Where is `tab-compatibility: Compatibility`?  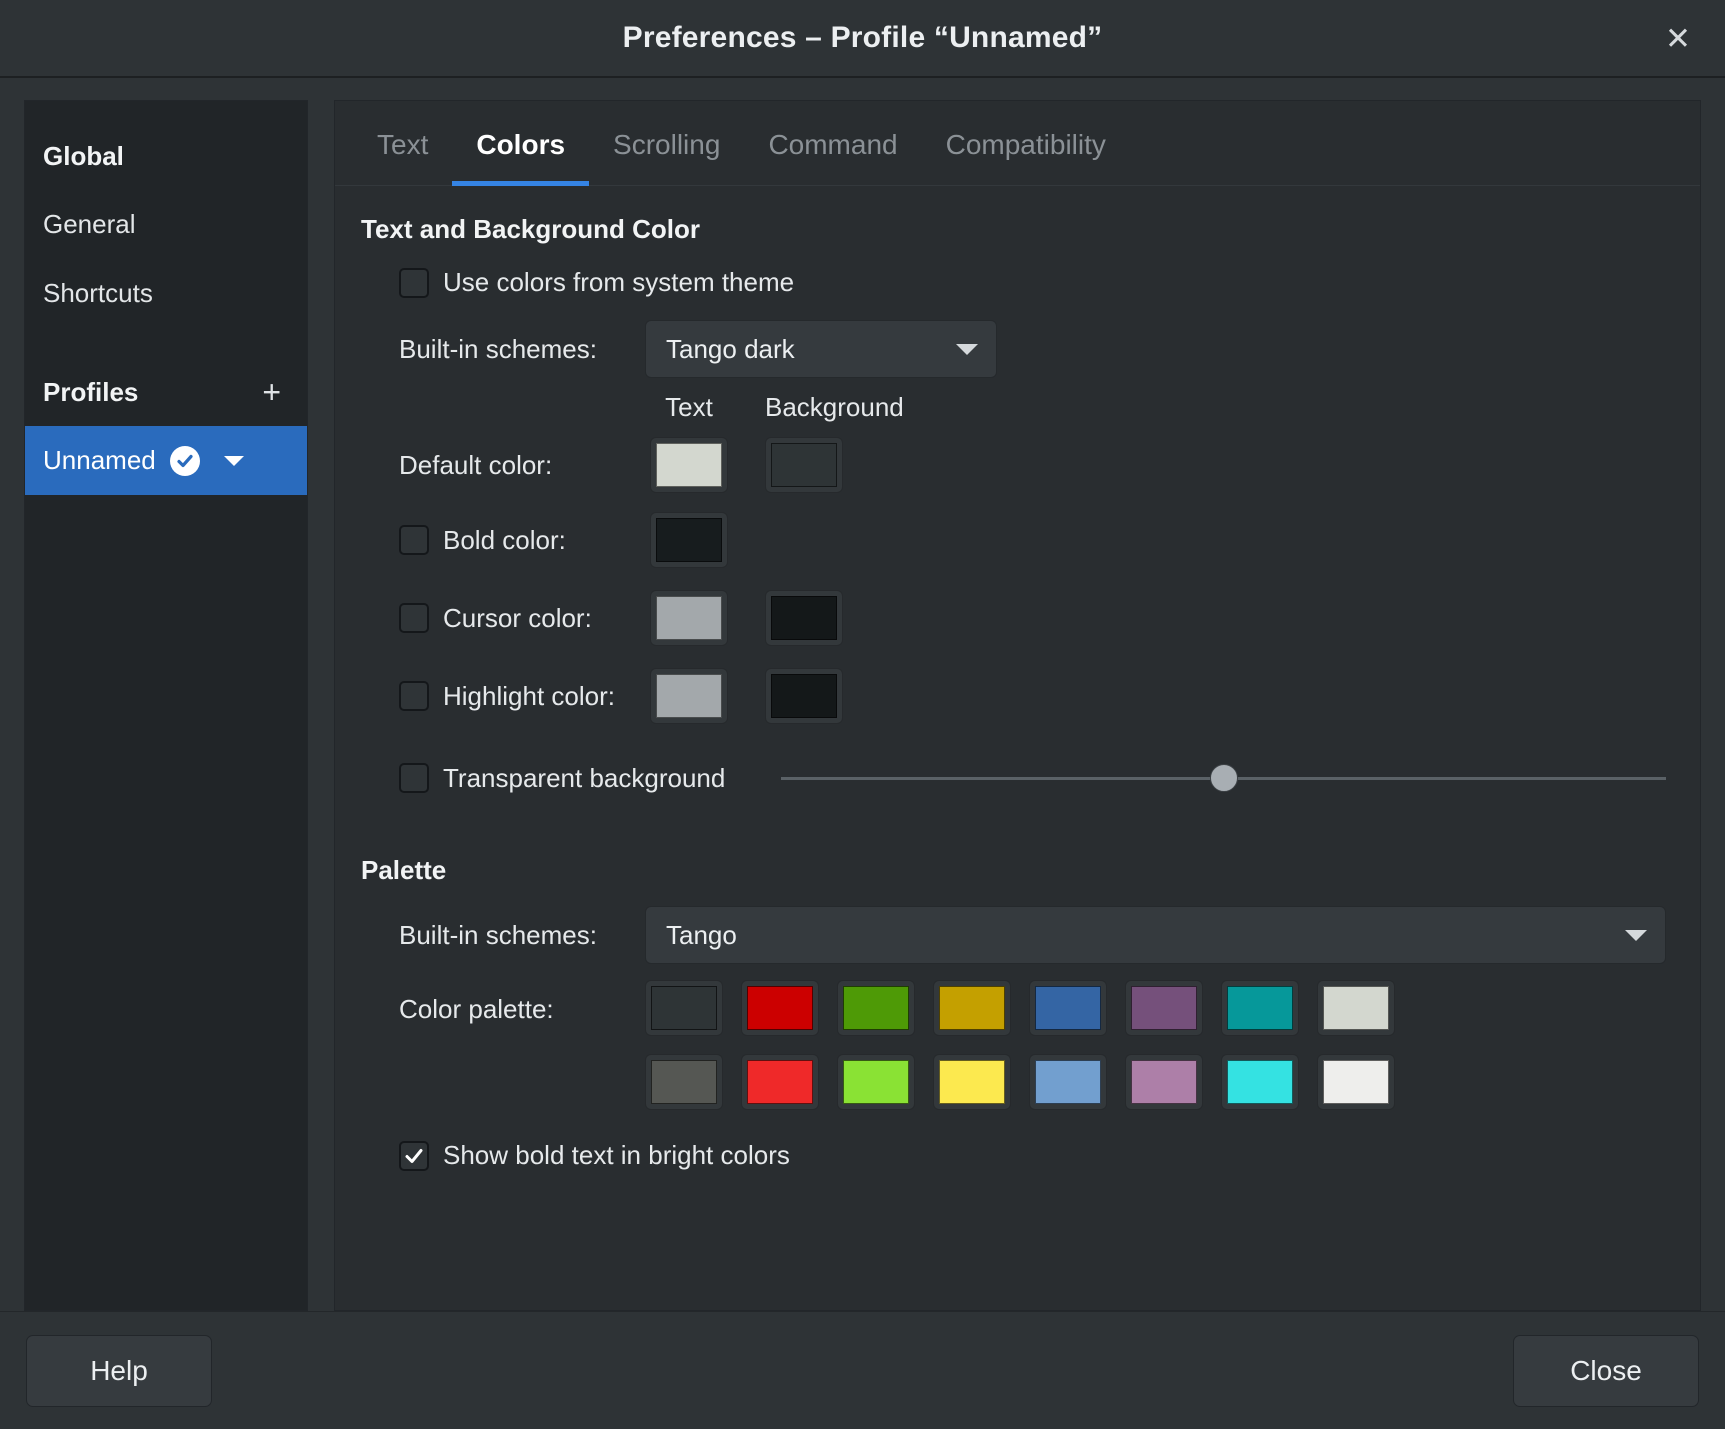 tab-compatibility: Compatibility is located at coordinates (1026, 143).